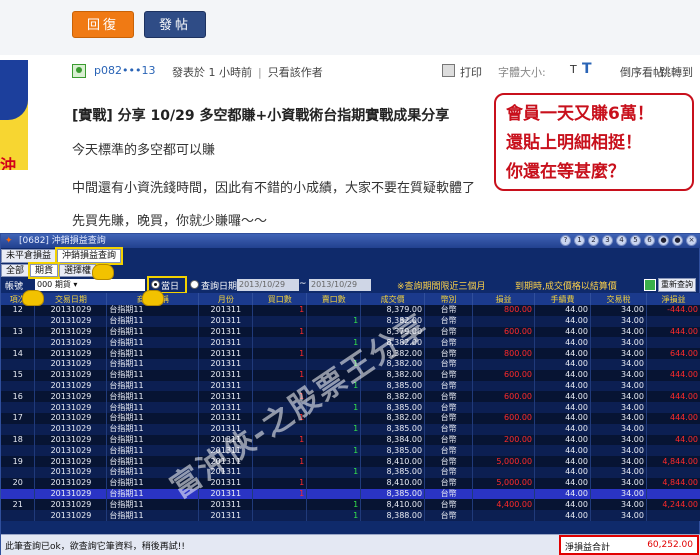 The height and width of the screenshot is (555, 700). I want to click on print-icon, so click(448, 70).